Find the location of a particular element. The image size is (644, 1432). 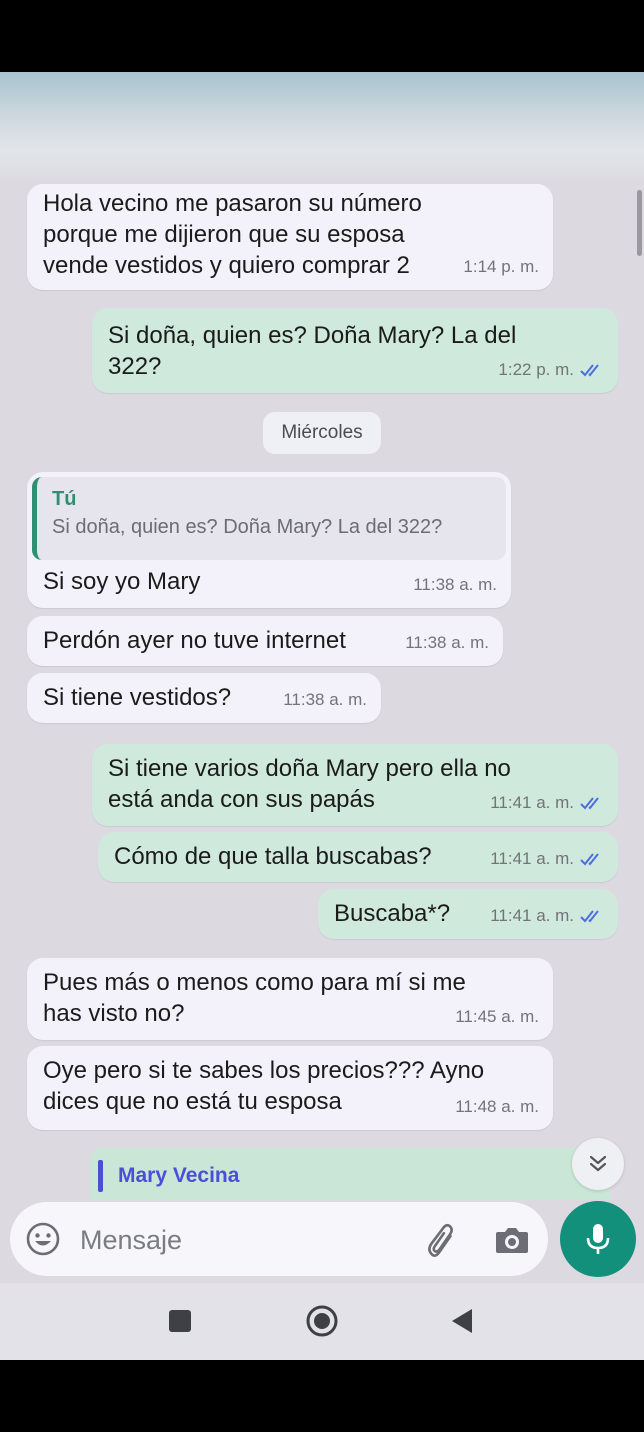

day-separator: Miércoles is located at coordinates (322, 433).